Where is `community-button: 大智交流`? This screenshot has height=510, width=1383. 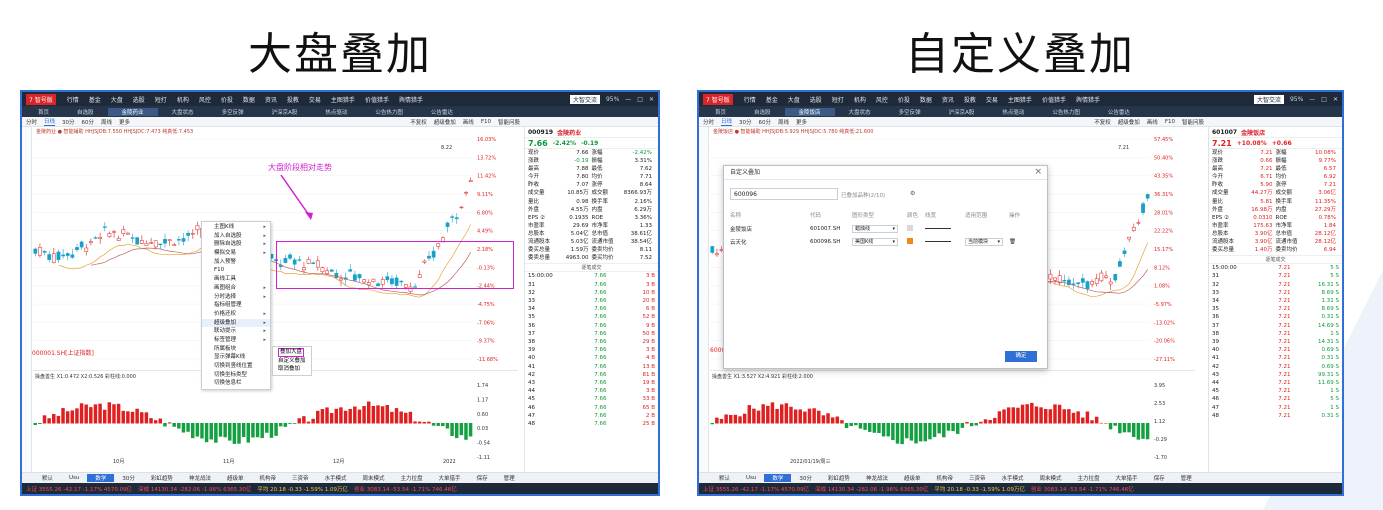
community-button: 大智交流 is located at coordinates (584, 99).